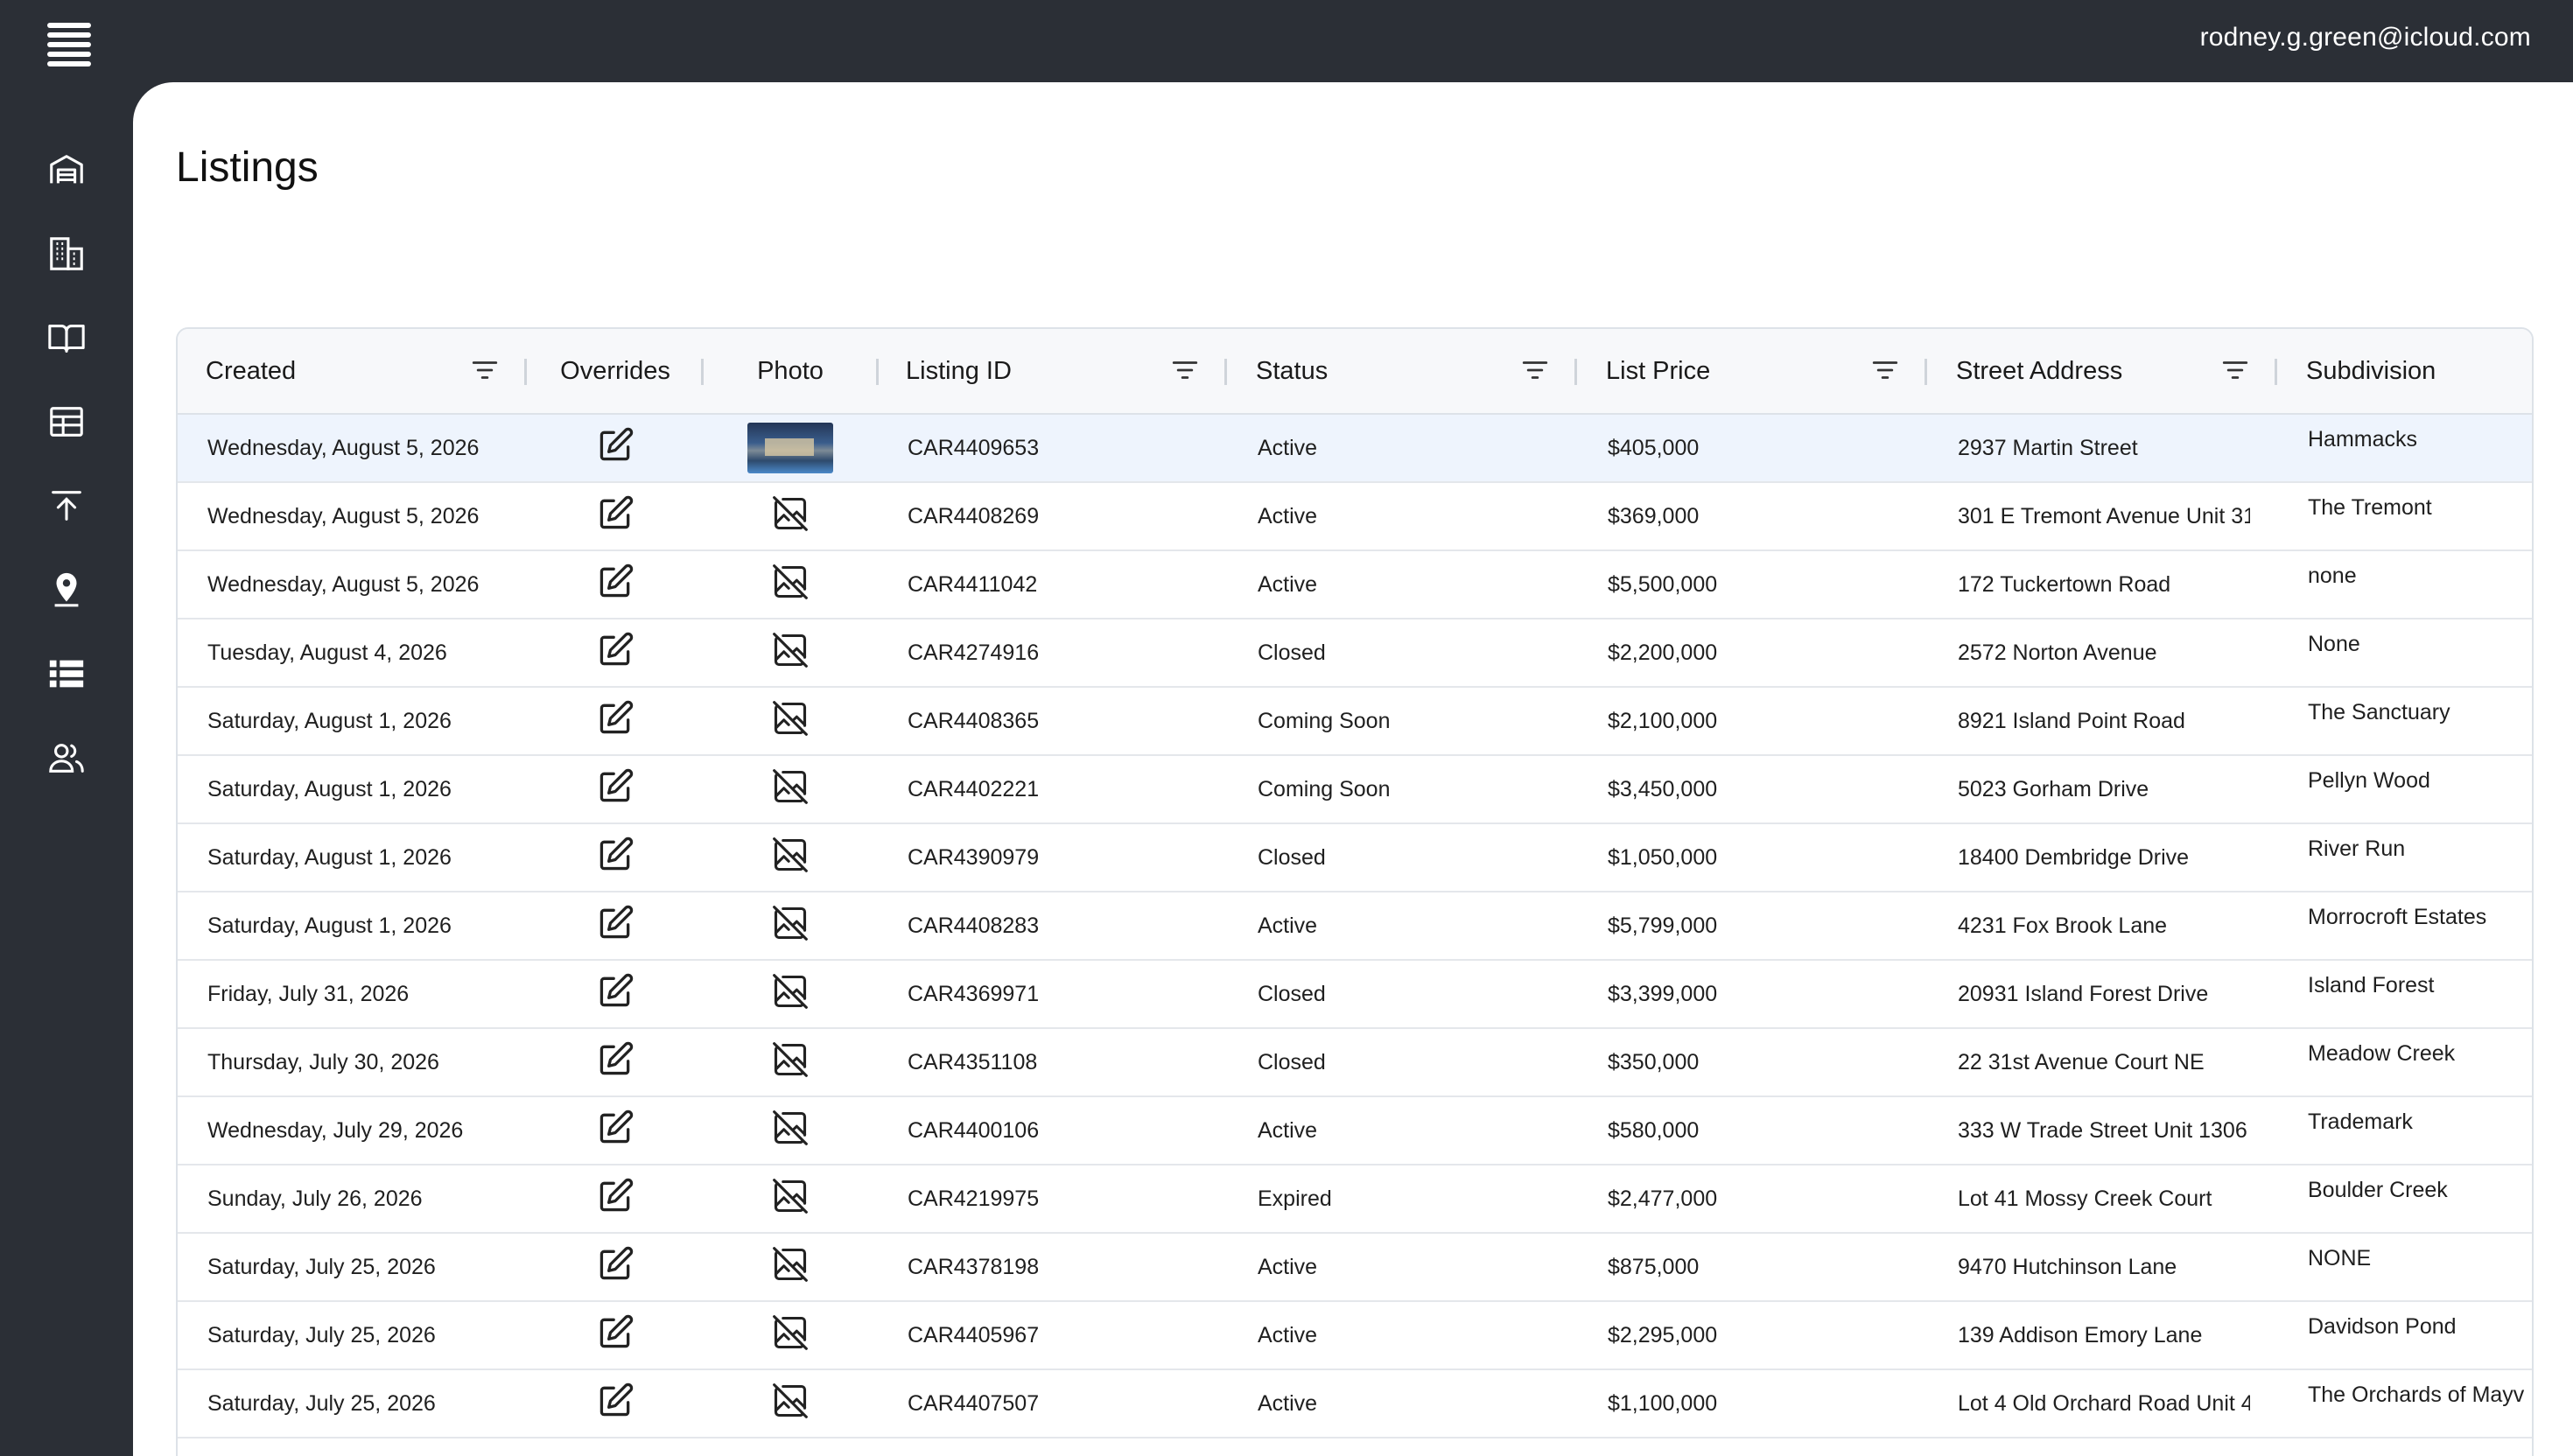 The image size is (2573, 1456). Describe the element at coordinates (67, 674) in the screenshot. I see `nav-list` at that location.